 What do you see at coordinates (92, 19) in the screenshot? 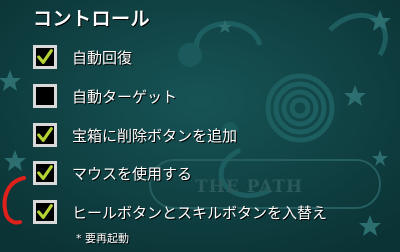
I see `page-title: コントロール` at bounding box center [92, 19].